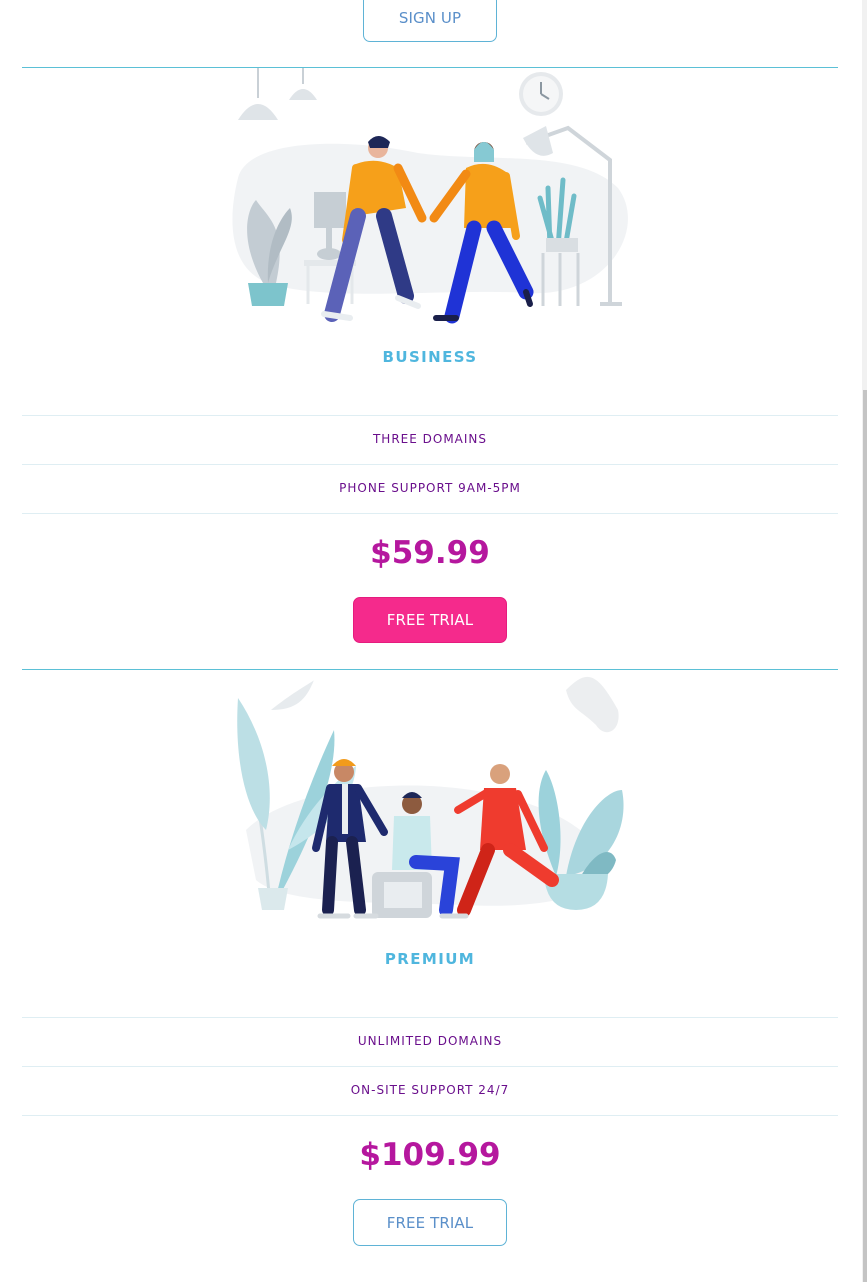 Image resolution: width=867 pixels, height=1282 pixels. Describe the element at coordinates (430, 797) in the screenshot. I see `three-people-meeting-illustration` at that location.